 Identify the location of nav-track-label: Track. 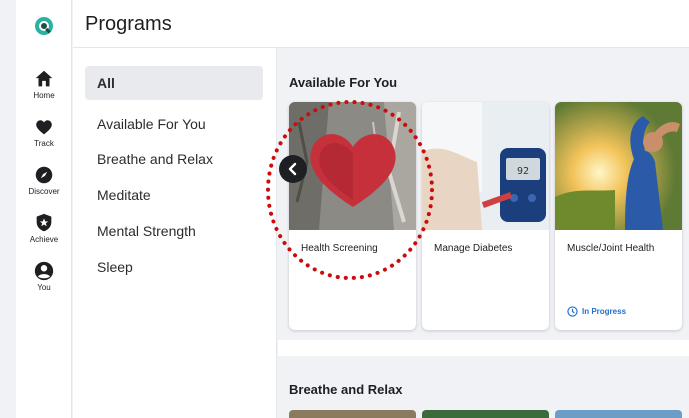
(44, 143).